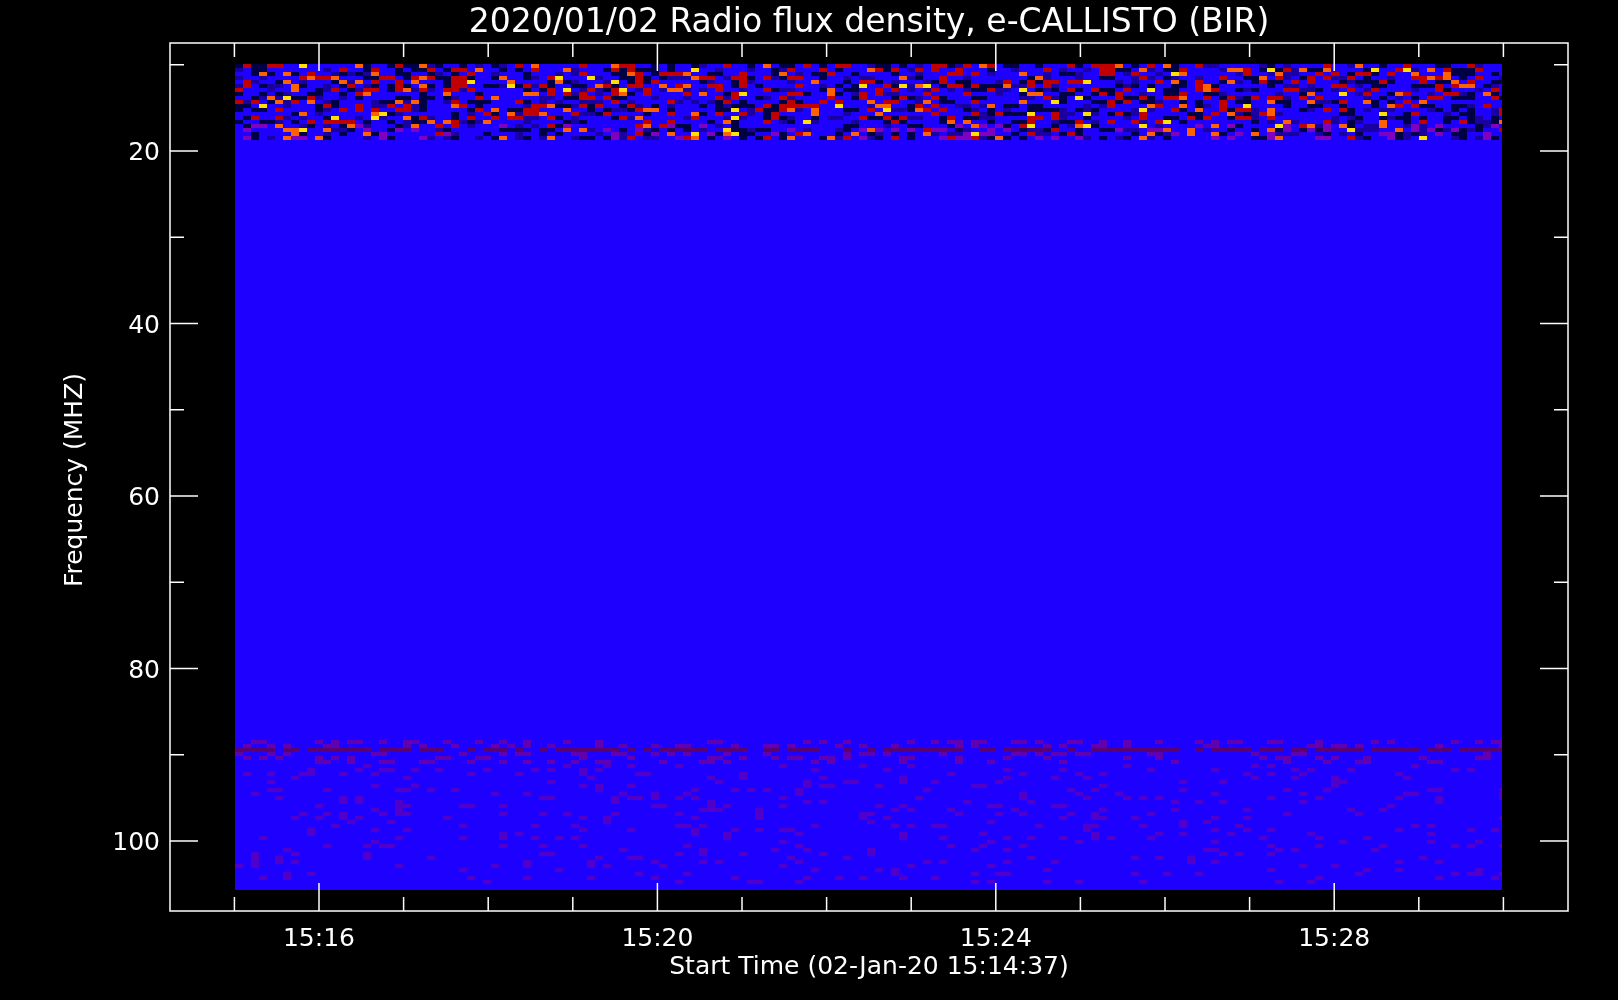  Describe the element at coordinates (657, 937) in the screenshot. I see `x-tick-label: 15:20` at that location.